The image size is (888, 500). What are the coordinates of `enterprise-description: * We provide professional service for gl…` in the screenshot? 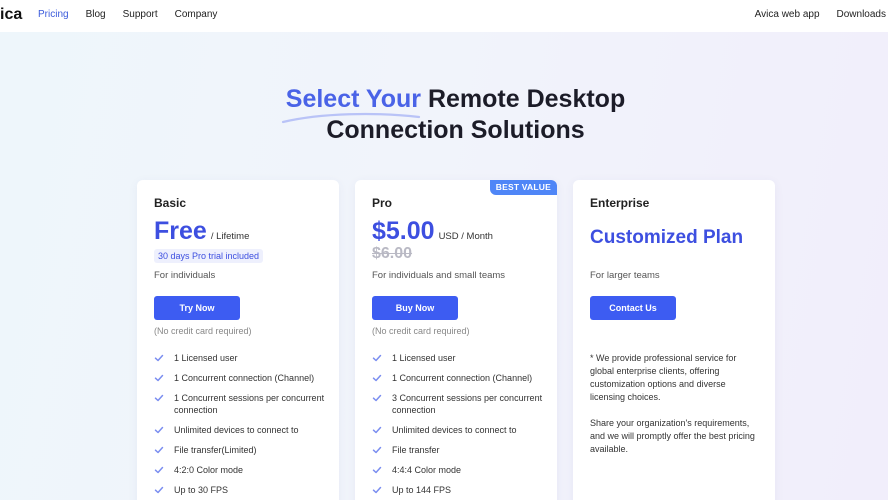 It's located at (676, 410).